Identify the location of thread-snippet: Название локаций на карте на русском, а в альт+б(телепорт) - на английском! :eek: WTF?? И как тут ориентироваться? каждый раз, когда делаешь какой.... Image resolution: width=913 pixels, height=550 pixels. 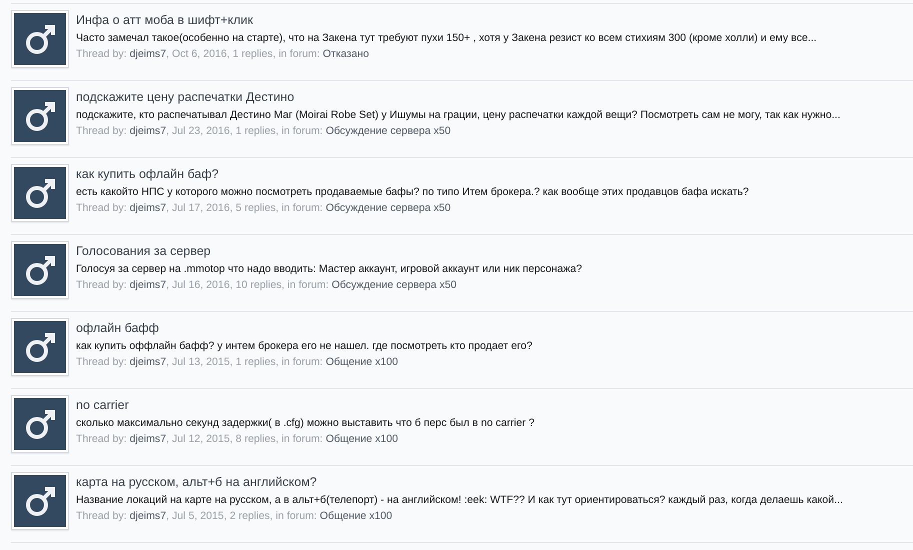
(459, 500).